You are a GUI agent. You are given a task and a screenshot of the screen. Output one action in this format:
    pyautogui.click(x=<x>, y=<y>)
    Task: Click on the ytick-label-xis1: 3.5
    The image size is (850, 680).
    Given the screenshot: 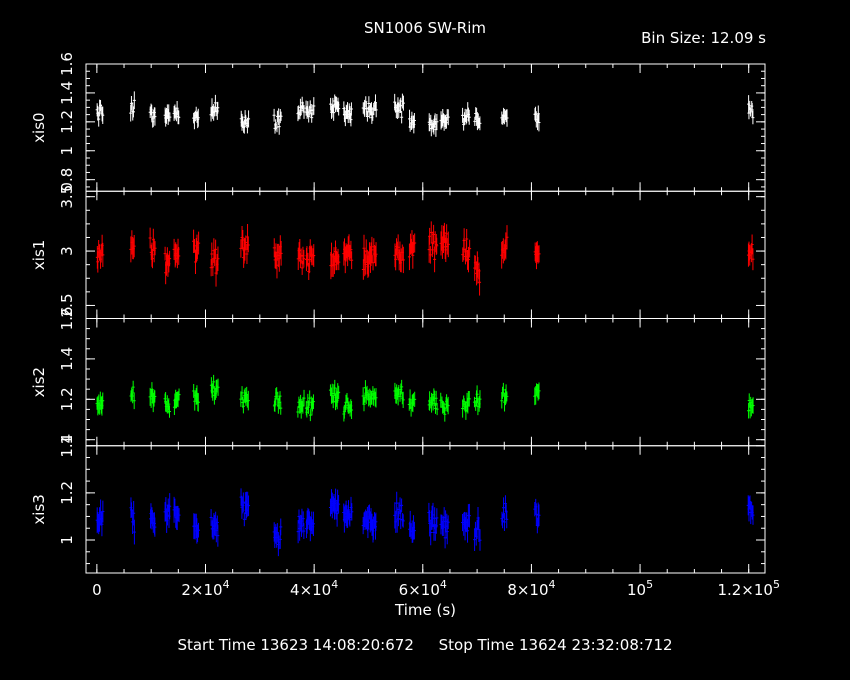 What is the action you would take?
    pyautogui.click(x=67, y=197)
    